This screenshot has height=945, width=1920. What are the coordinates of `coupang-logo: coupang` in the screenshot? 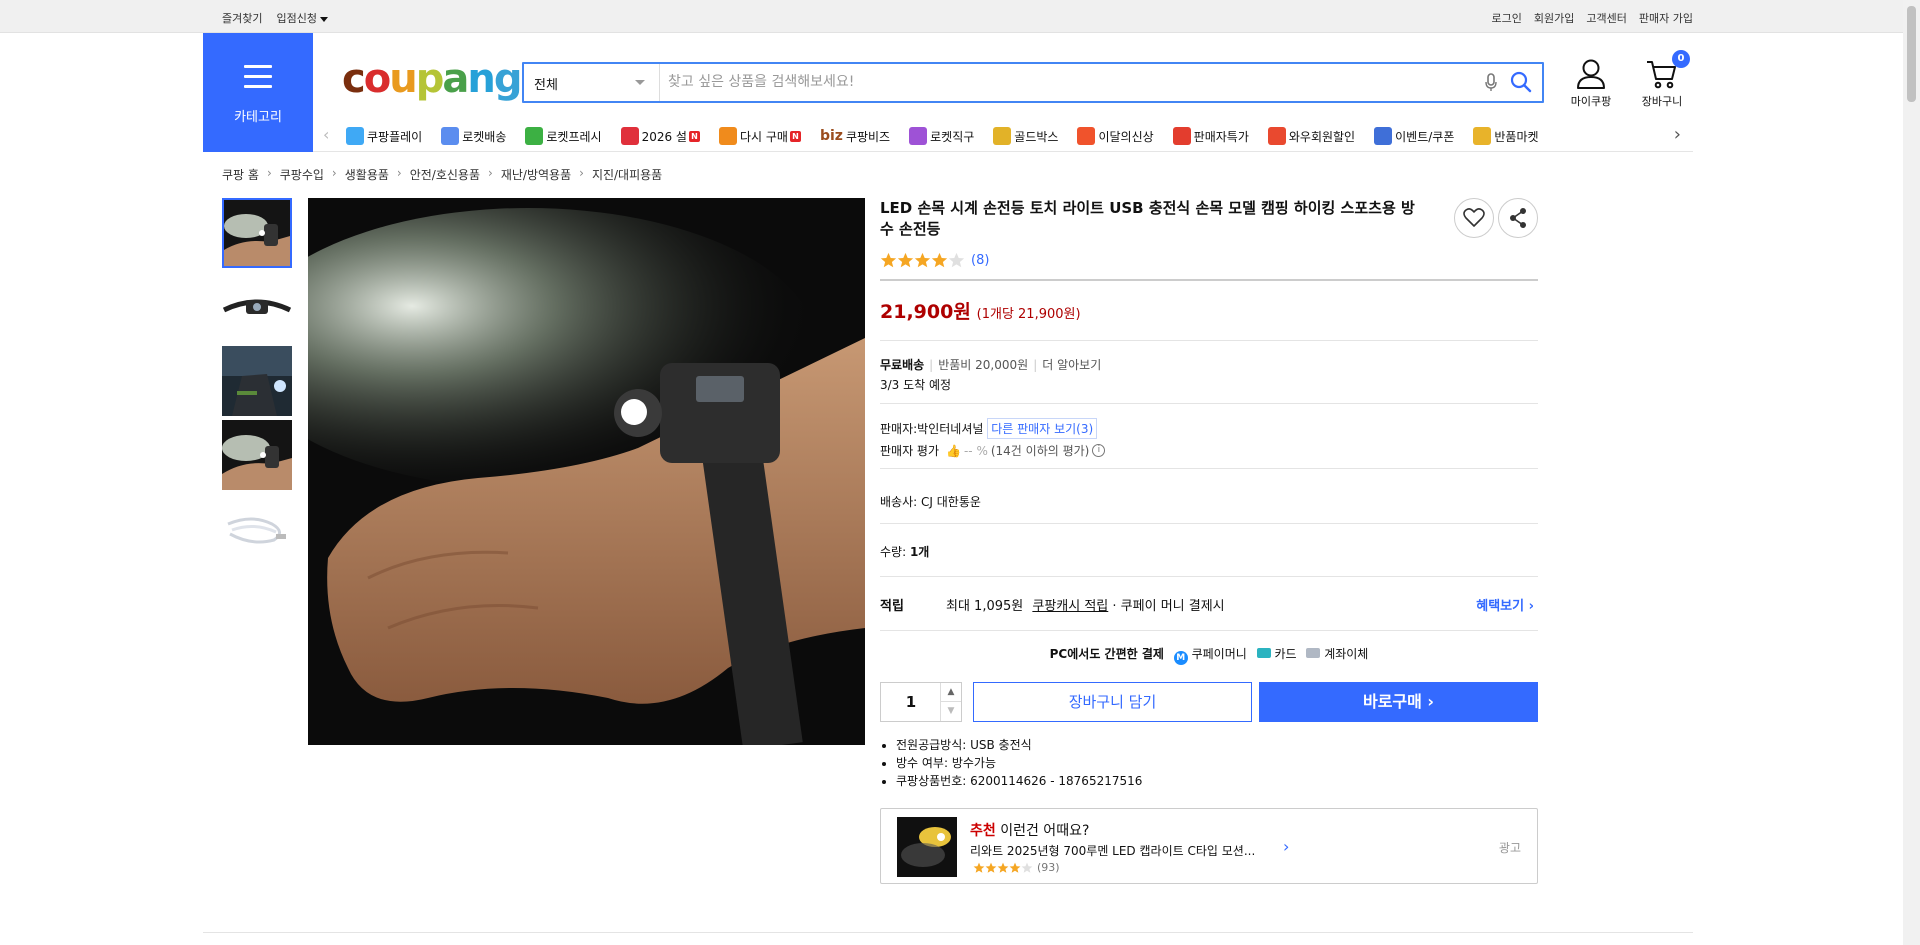 It's located at (432, 79).